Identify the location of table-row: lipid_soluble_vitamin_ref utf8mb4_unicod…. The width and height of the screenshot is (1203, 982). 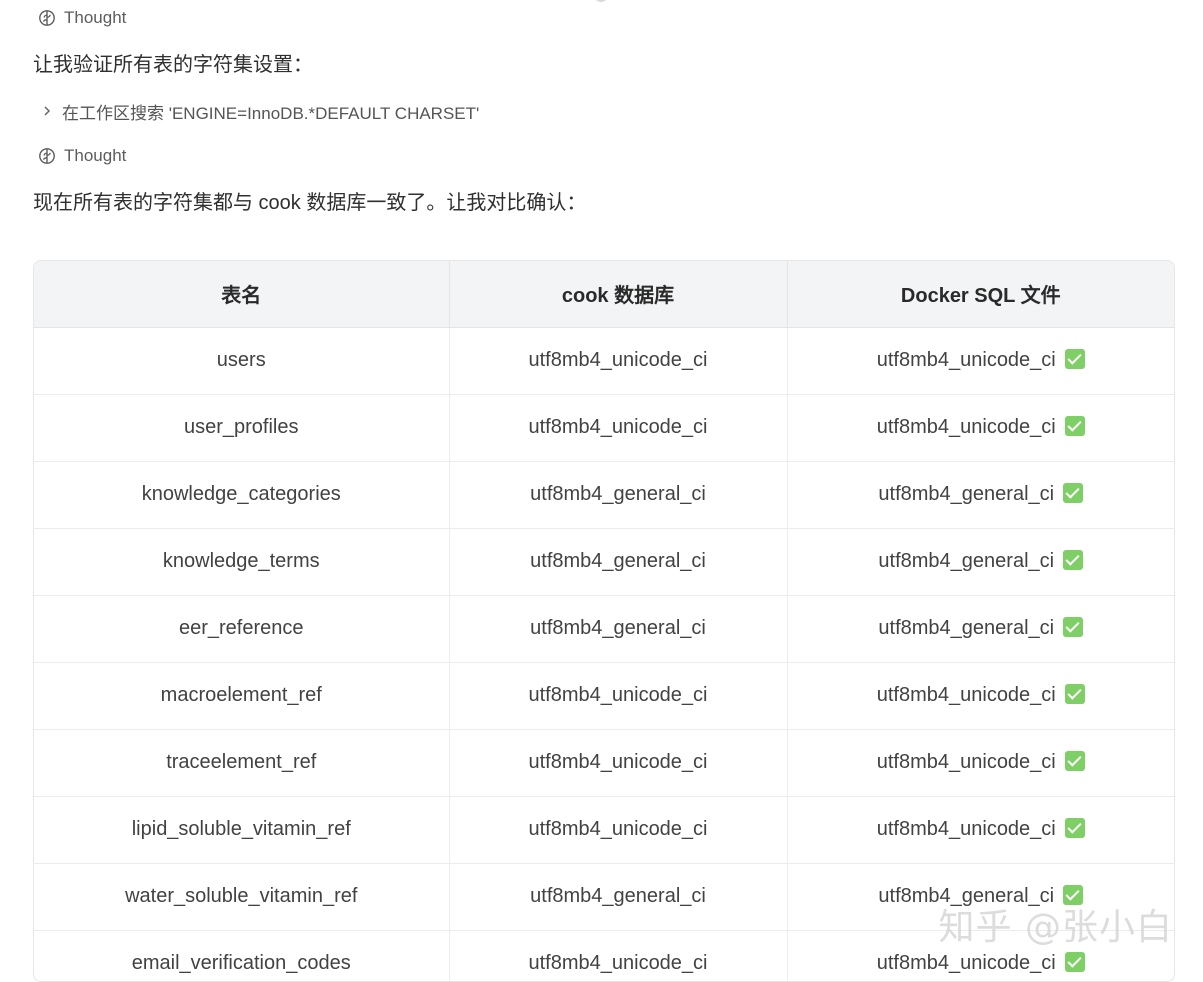
(604, 830).